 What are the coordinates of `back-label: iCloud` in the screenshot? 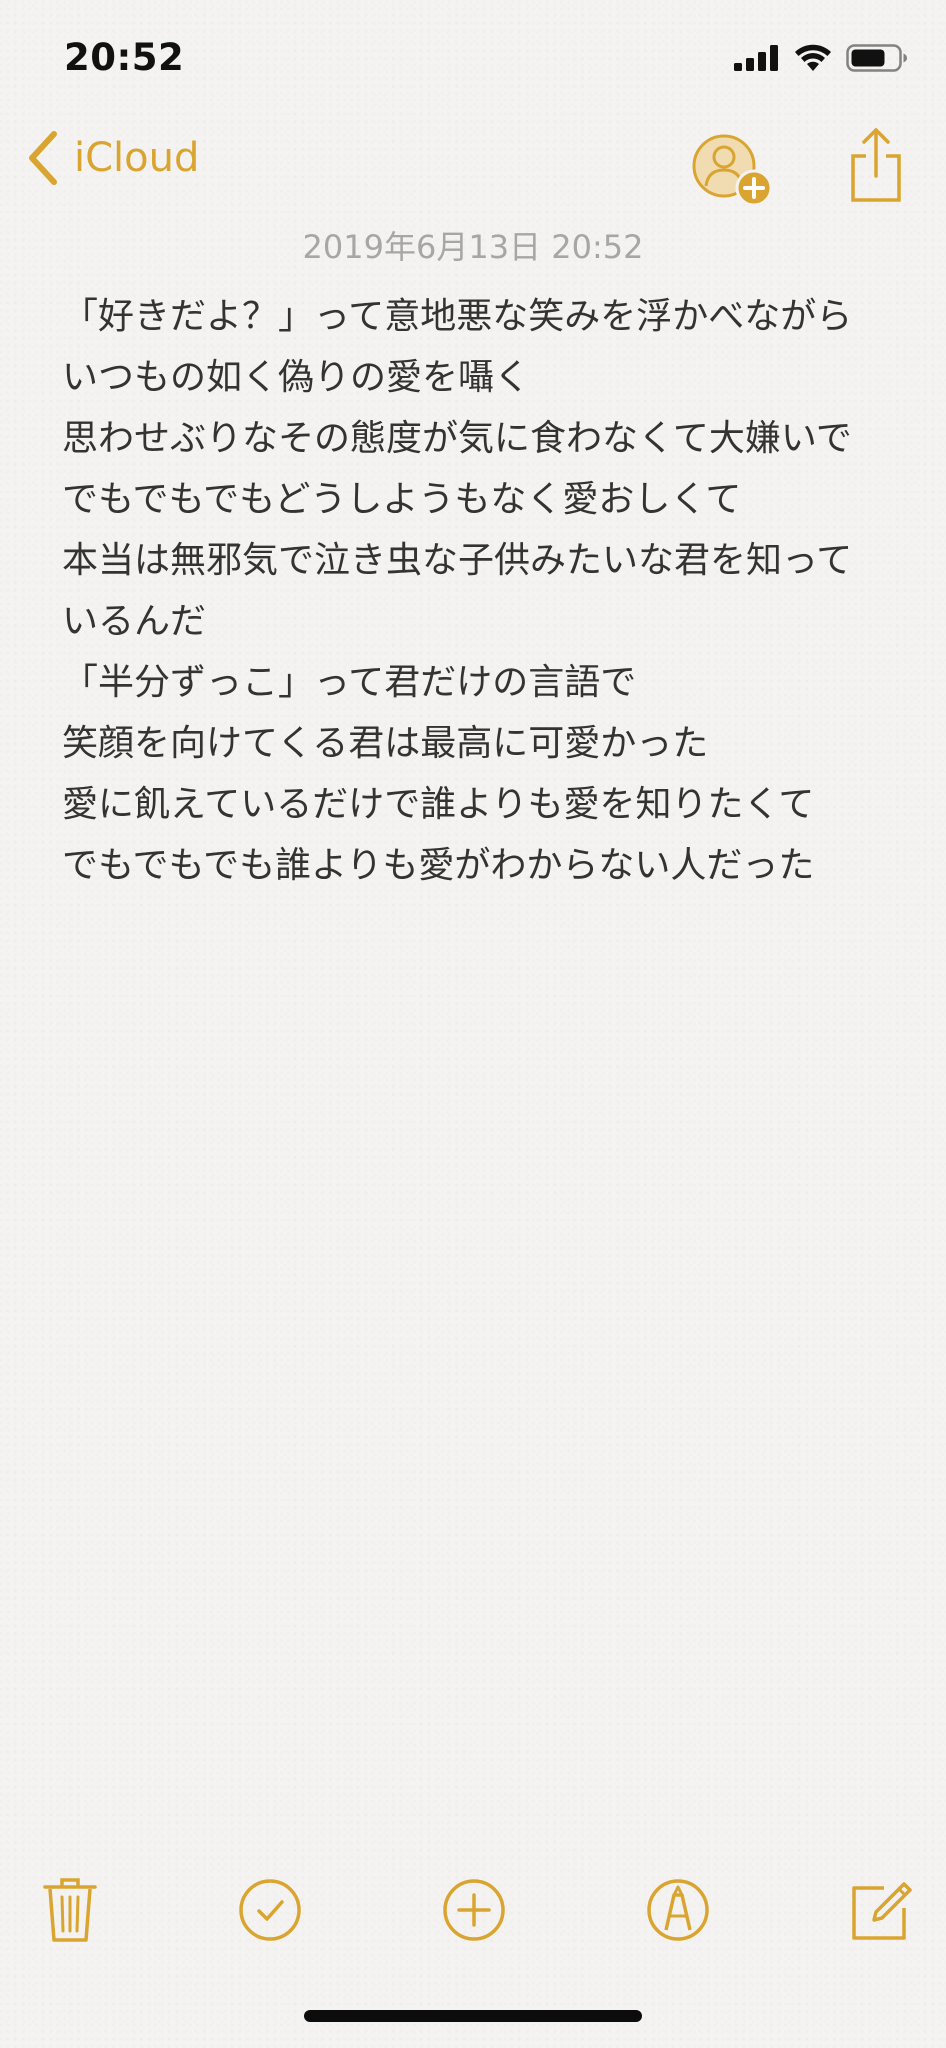 It's located at (137, 158).